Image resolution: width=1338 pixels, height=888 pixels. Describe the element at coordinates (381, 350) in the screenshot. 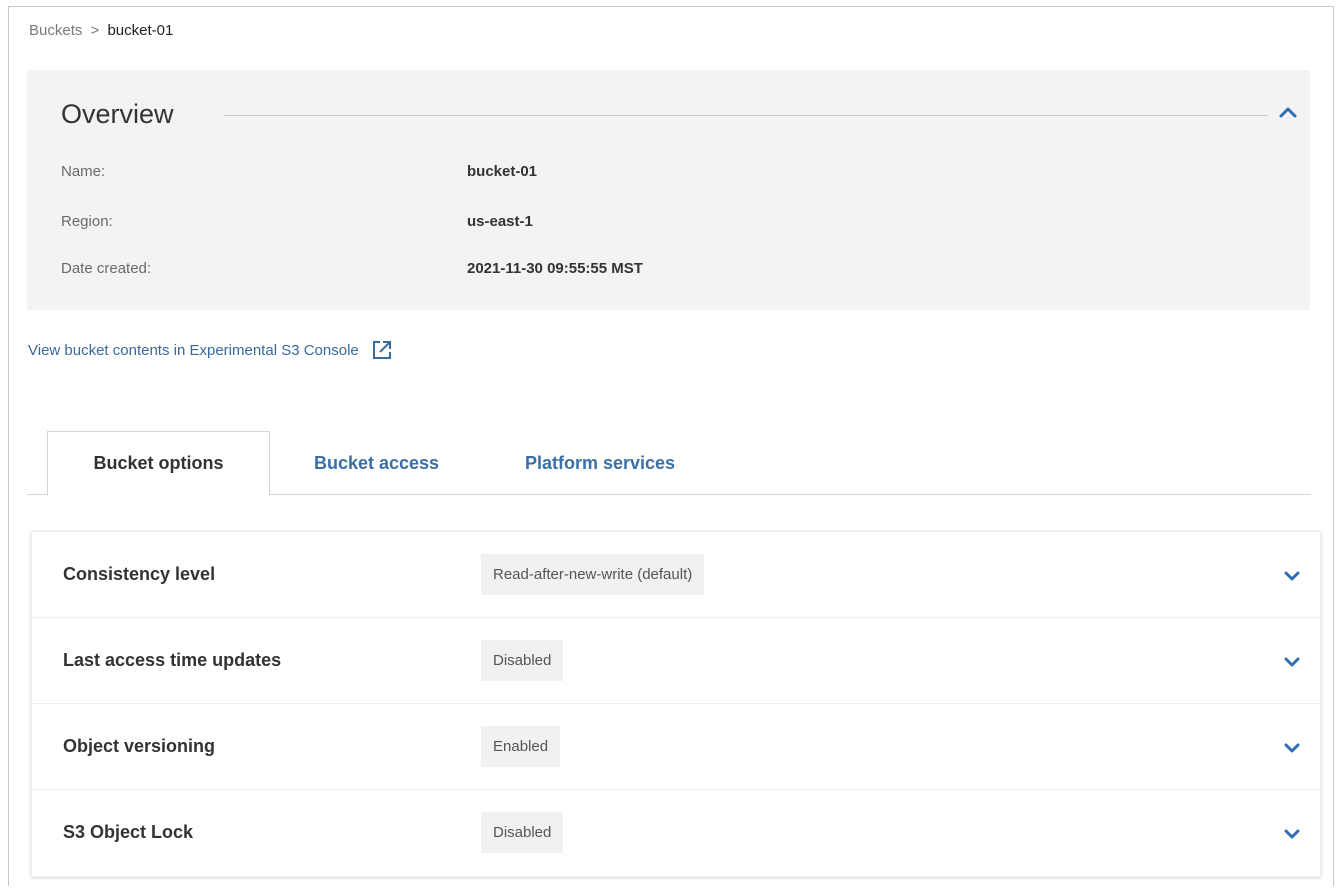

I see `external-link-icon` at that location.